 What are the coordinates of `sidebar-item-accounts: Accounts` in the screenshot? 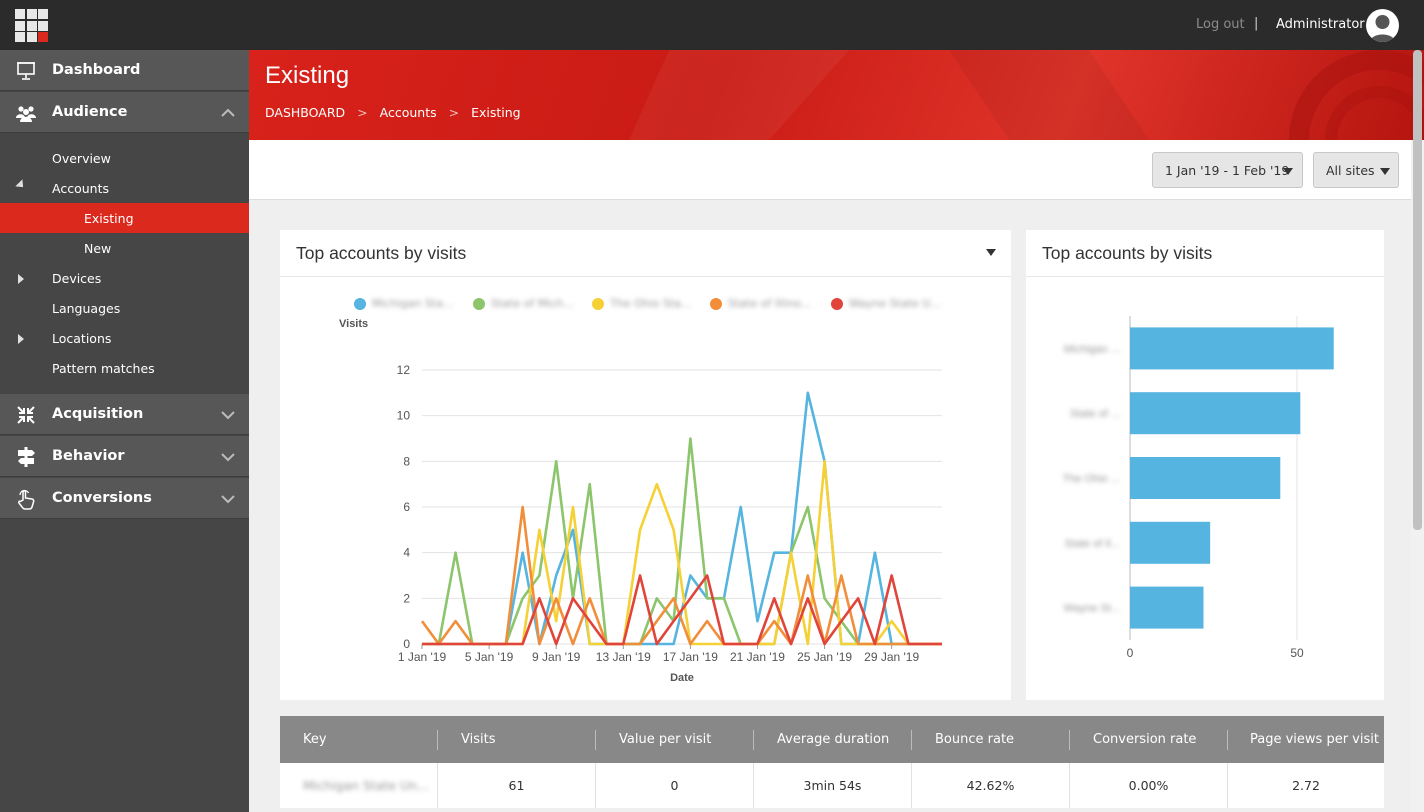 It's located at (124, 188).